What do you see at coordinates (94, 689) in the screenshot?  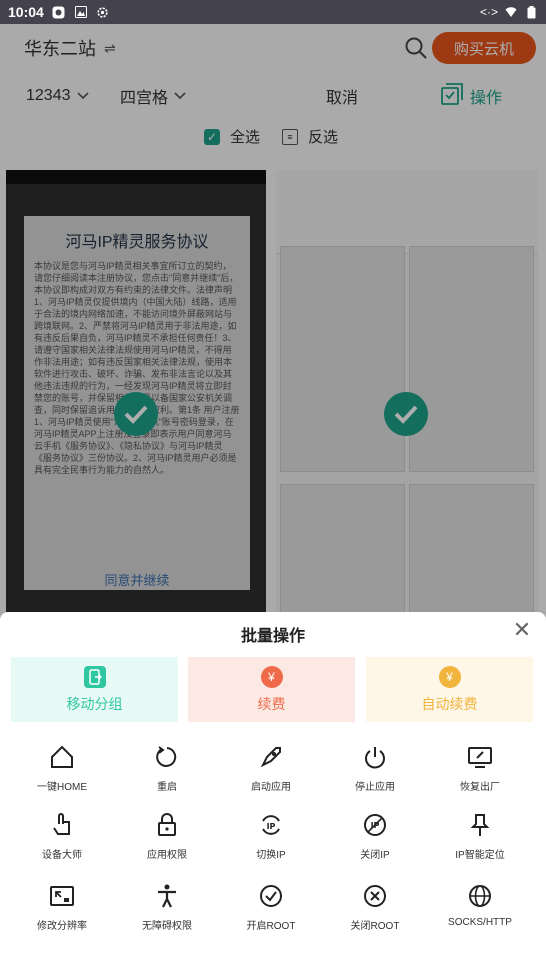 I see `move-group-button: 移动分组` at bounding box center [94, 689].